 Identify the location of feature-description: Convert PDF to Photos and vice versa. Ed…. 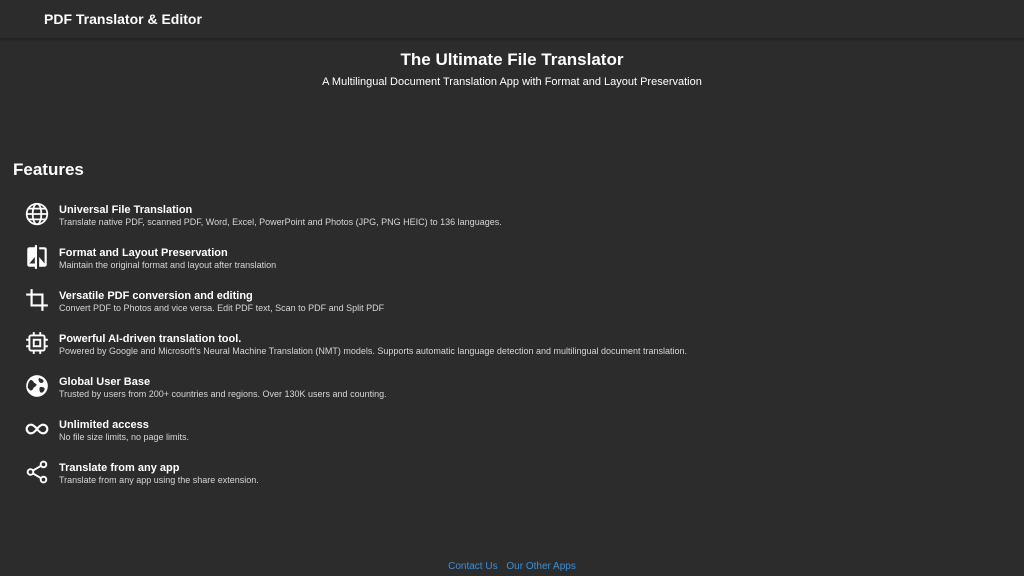
(222, 308).